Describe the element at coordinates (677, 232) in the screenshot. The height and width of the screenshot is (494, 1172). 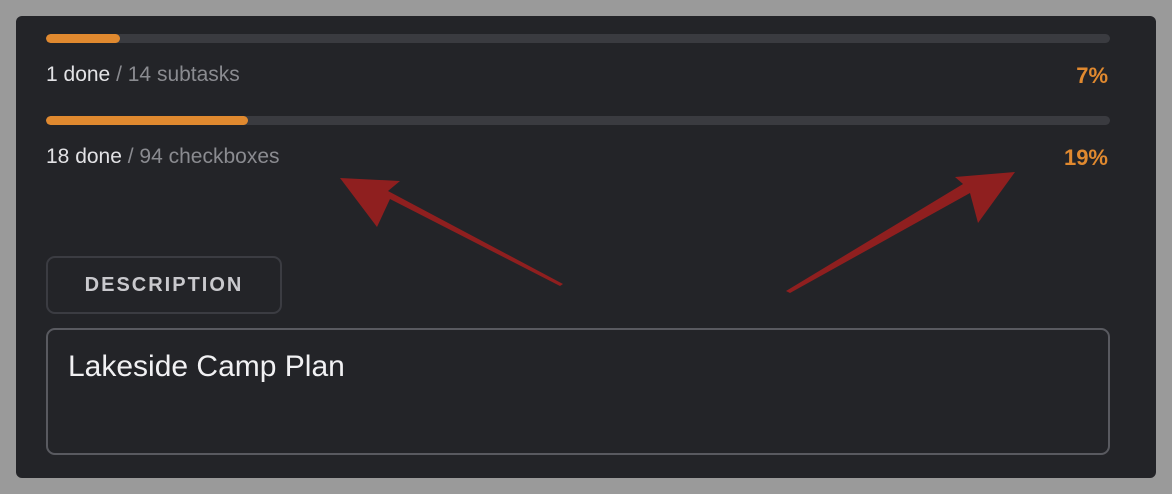
I see `annotation-arrows` at that location.